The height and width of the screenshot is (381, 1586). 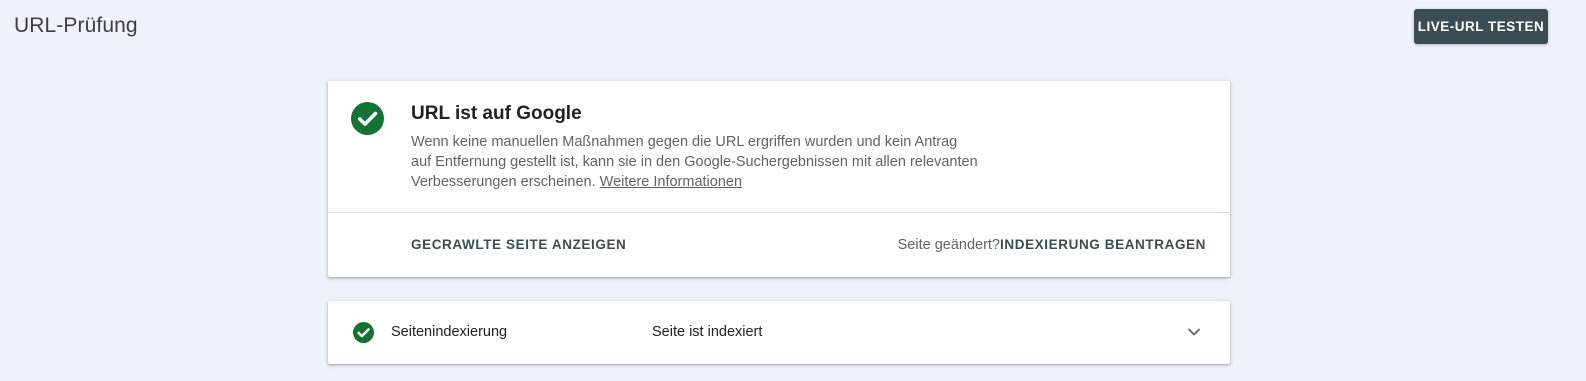 I want to click on status-title: URL ist auf Google, so click(x=496, y=113).